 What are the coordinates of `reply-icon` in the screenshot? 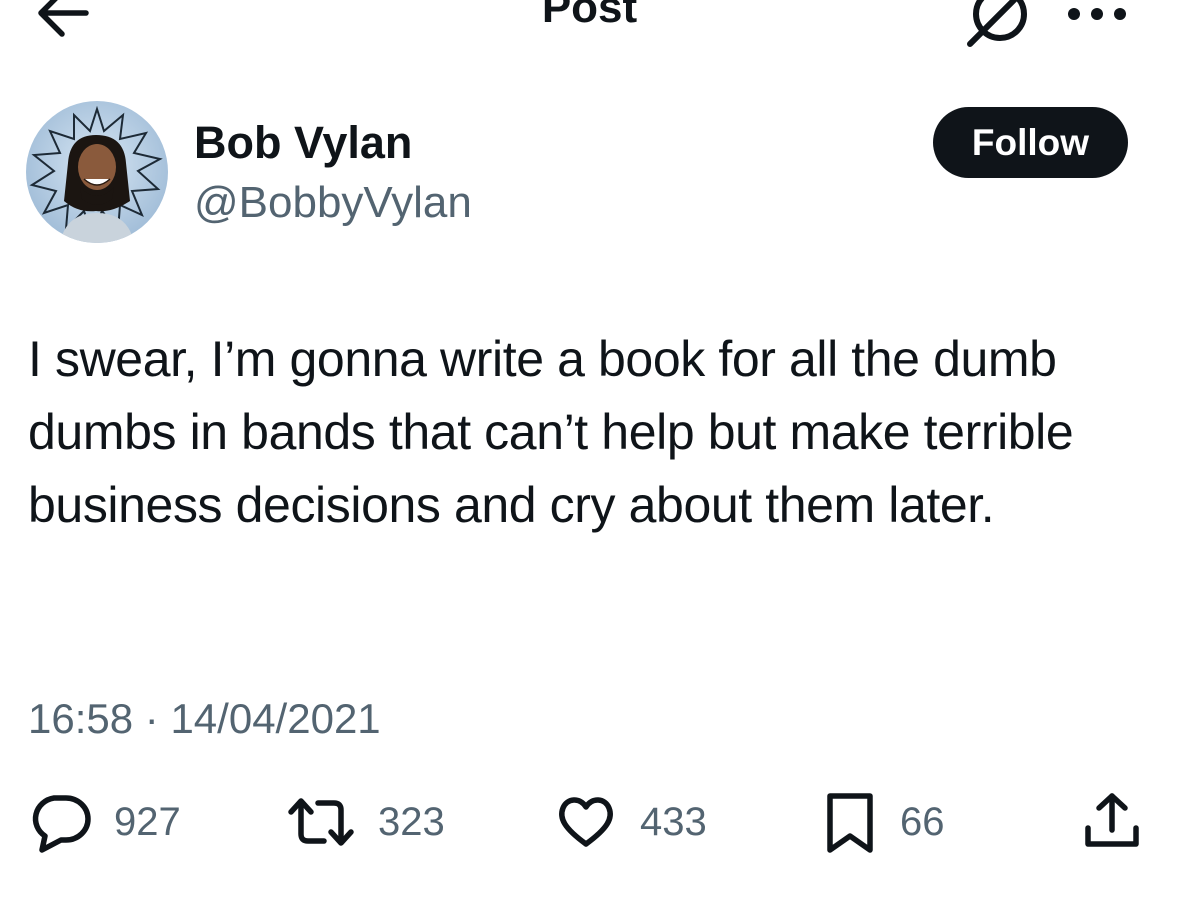 It's located at (61, 824).